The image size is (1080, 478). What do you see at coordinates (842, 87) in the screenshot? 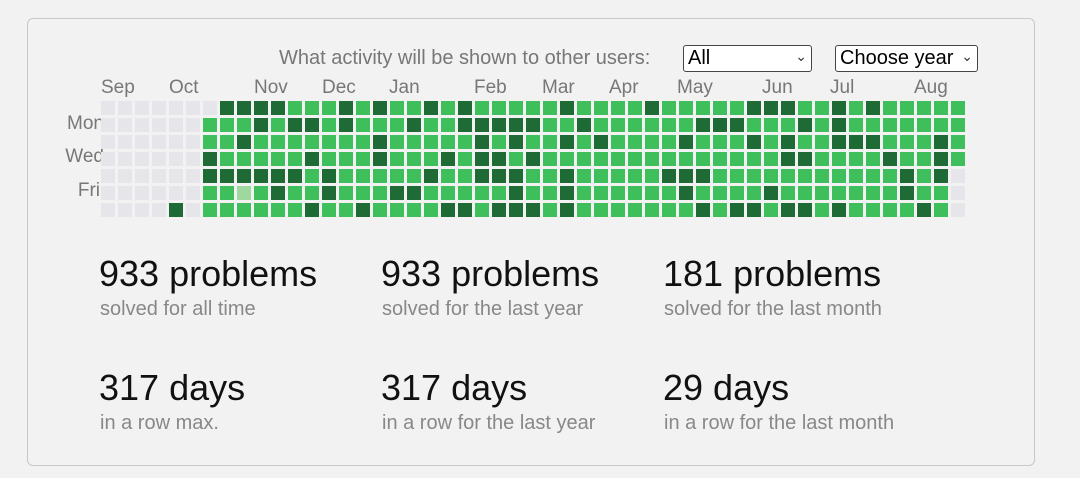
I see `month-label: Jul` at bounding box center [842, 87].